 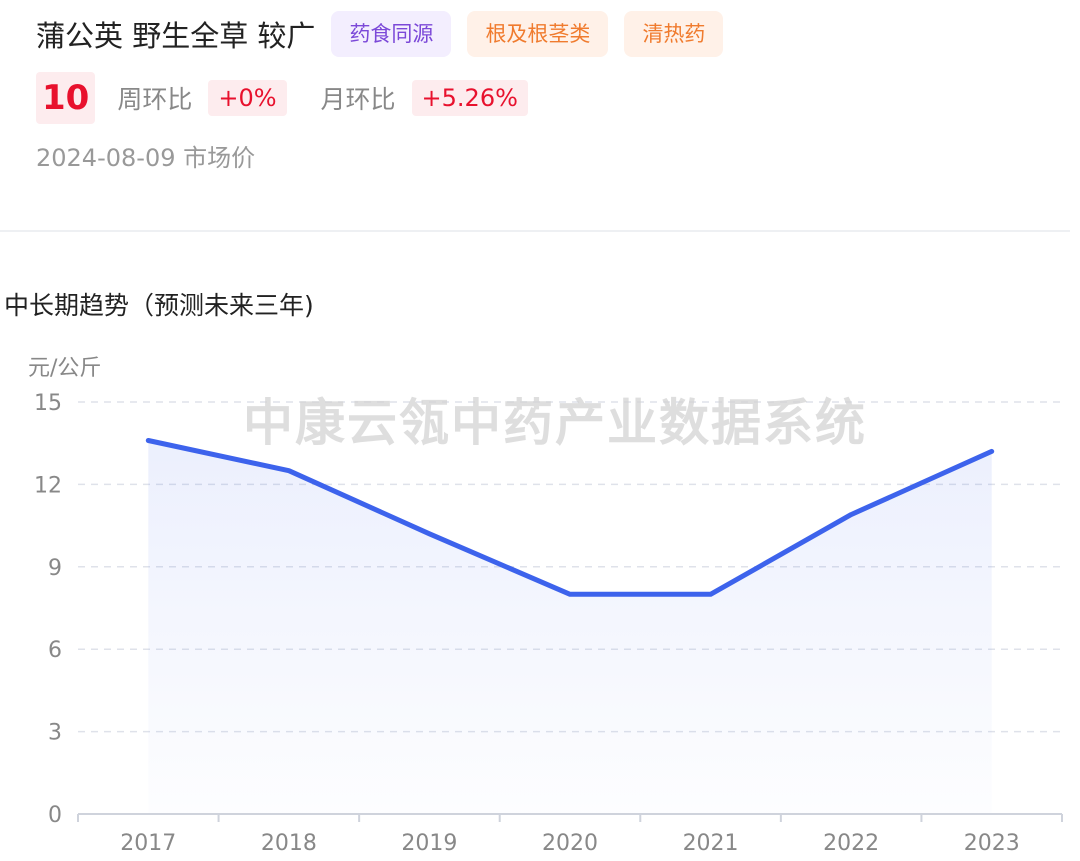 What do you see at coordinates (66, 98) in the screenshot?
I see `current-price: 10` at bounding box center [66, 98].